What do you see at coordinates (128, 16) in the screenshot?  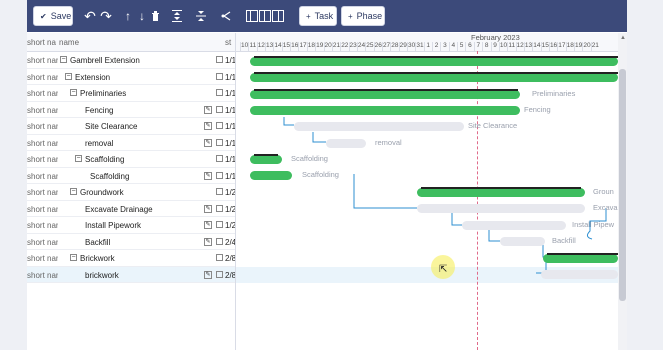 I see `move-up-icon: ↑` at bounding box center [128, 16].